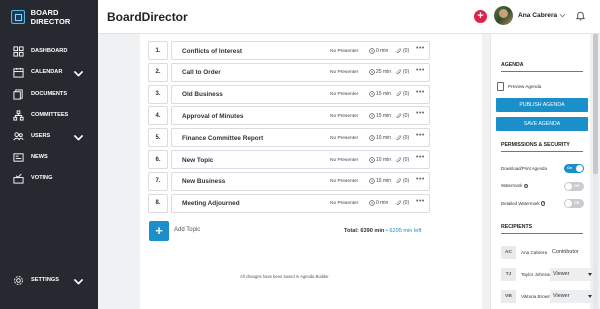 The image size is (600, 309). What do you see at coordinates (300, 72) in the screenshot?
I see `agenda-row-body: Call to Order No Presenter 25 min (0) •••` at bounding box center [300, 72].